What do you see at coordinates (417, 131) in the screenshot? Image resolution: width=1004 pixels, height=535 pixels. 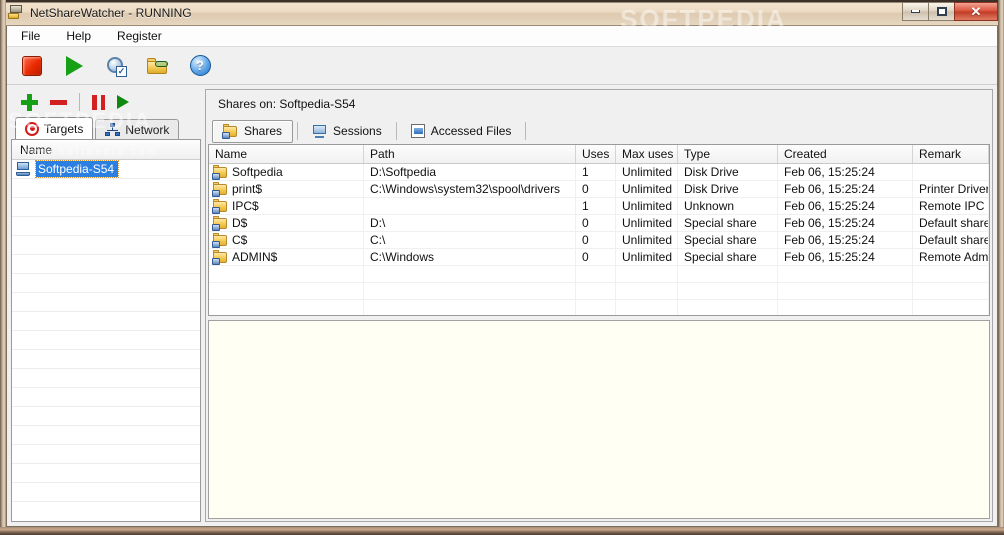 I see `document-icon` at bounding box center [417, 131].